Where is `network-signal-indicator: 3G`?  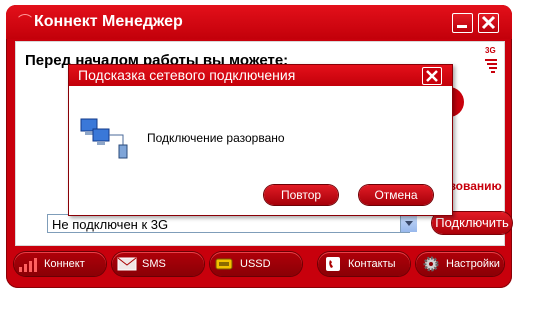
network-signal-indicator: 3G is located at coordinates (491, 60).